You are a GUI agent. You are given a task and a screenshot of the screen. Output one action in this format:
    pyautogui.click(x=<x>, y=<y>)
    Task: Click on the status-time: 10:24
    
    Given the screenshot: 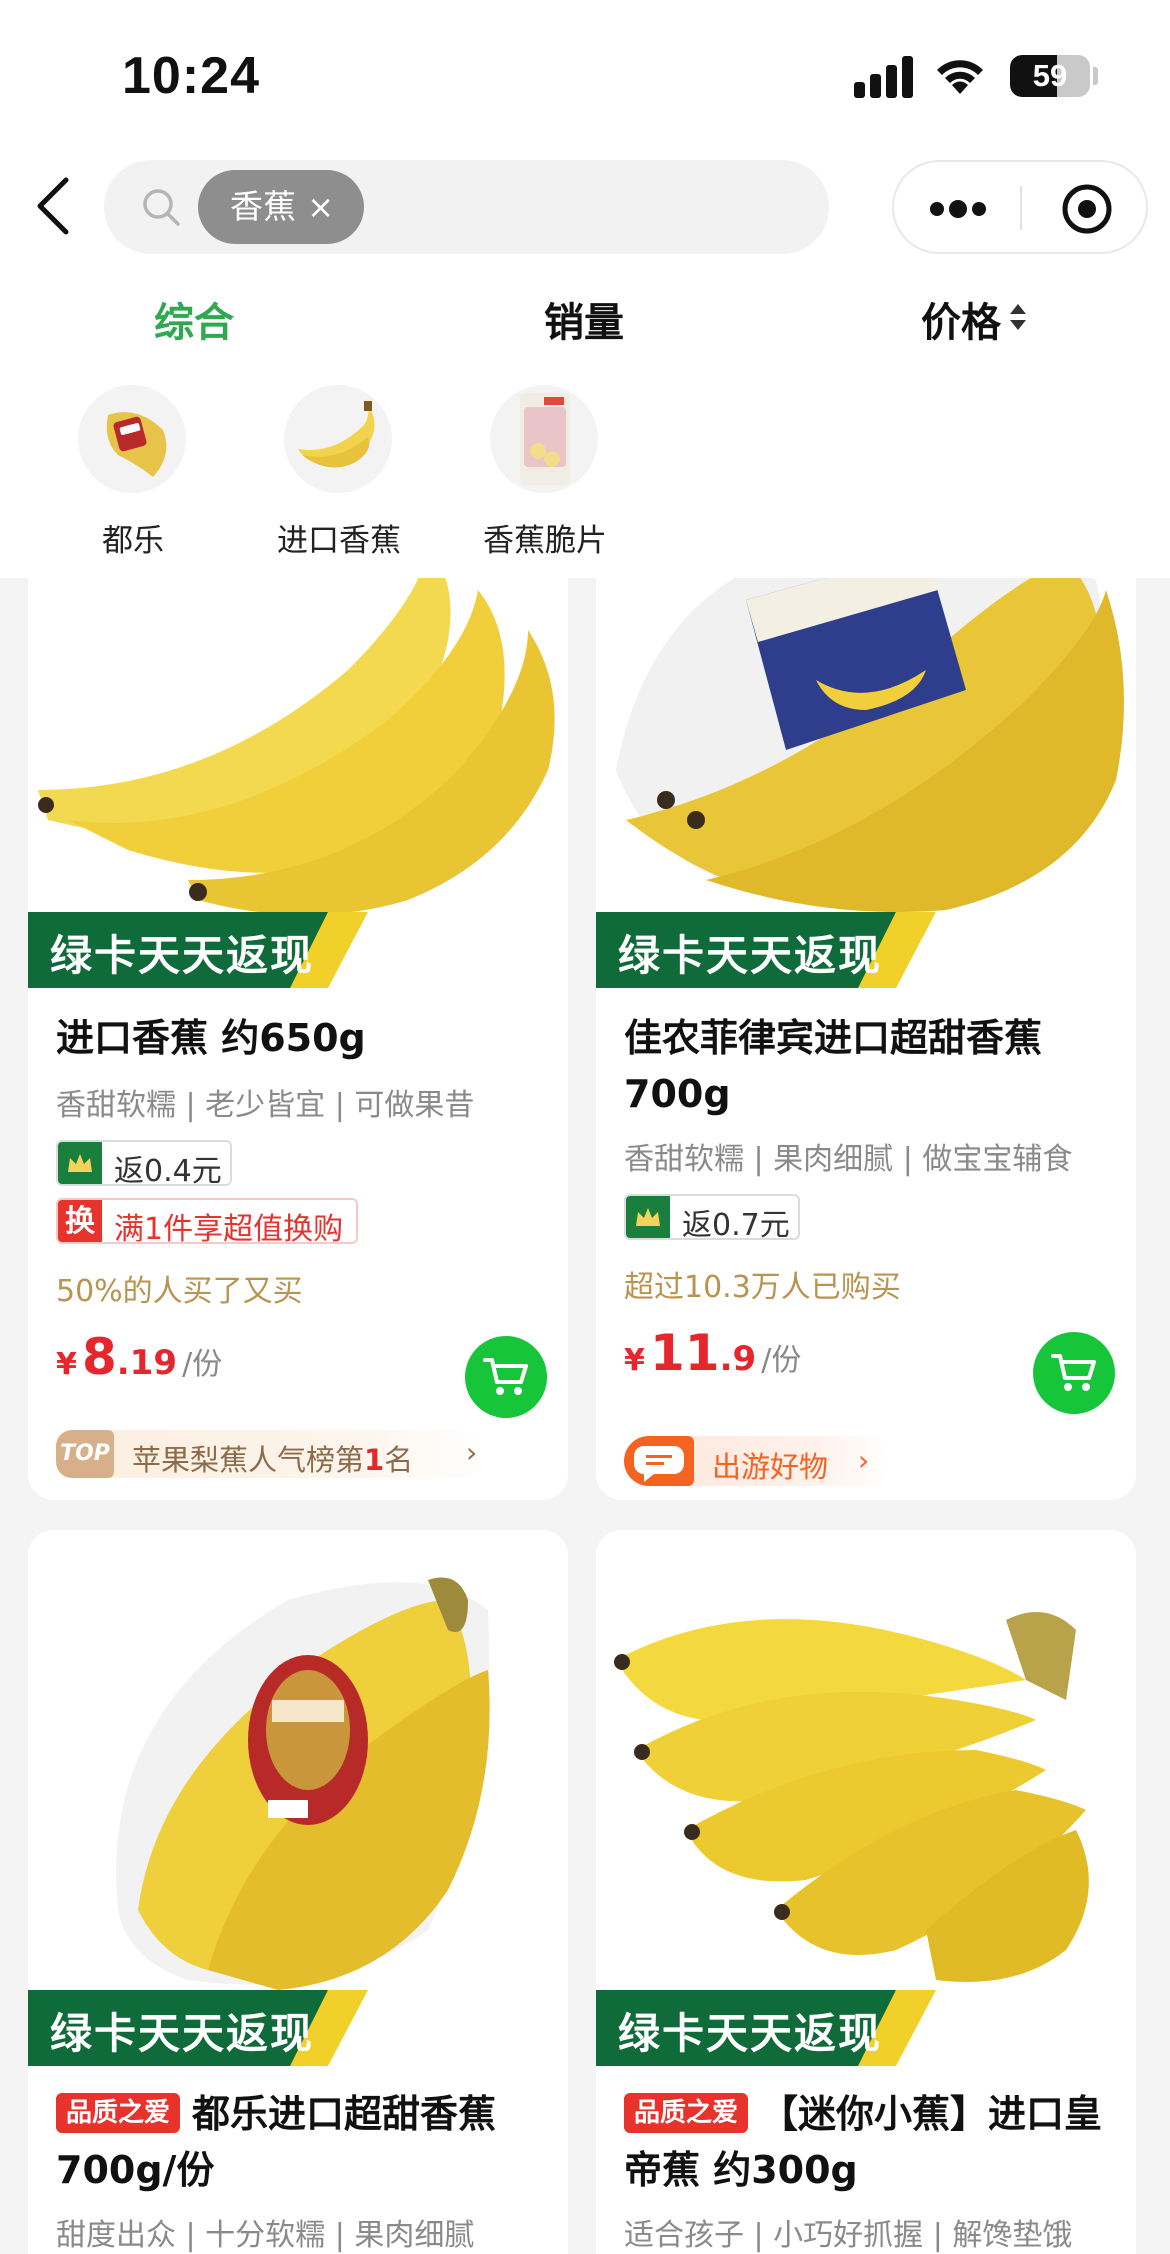 What is the action you would take?
    pyautogui.click(x=191, y=76)
    